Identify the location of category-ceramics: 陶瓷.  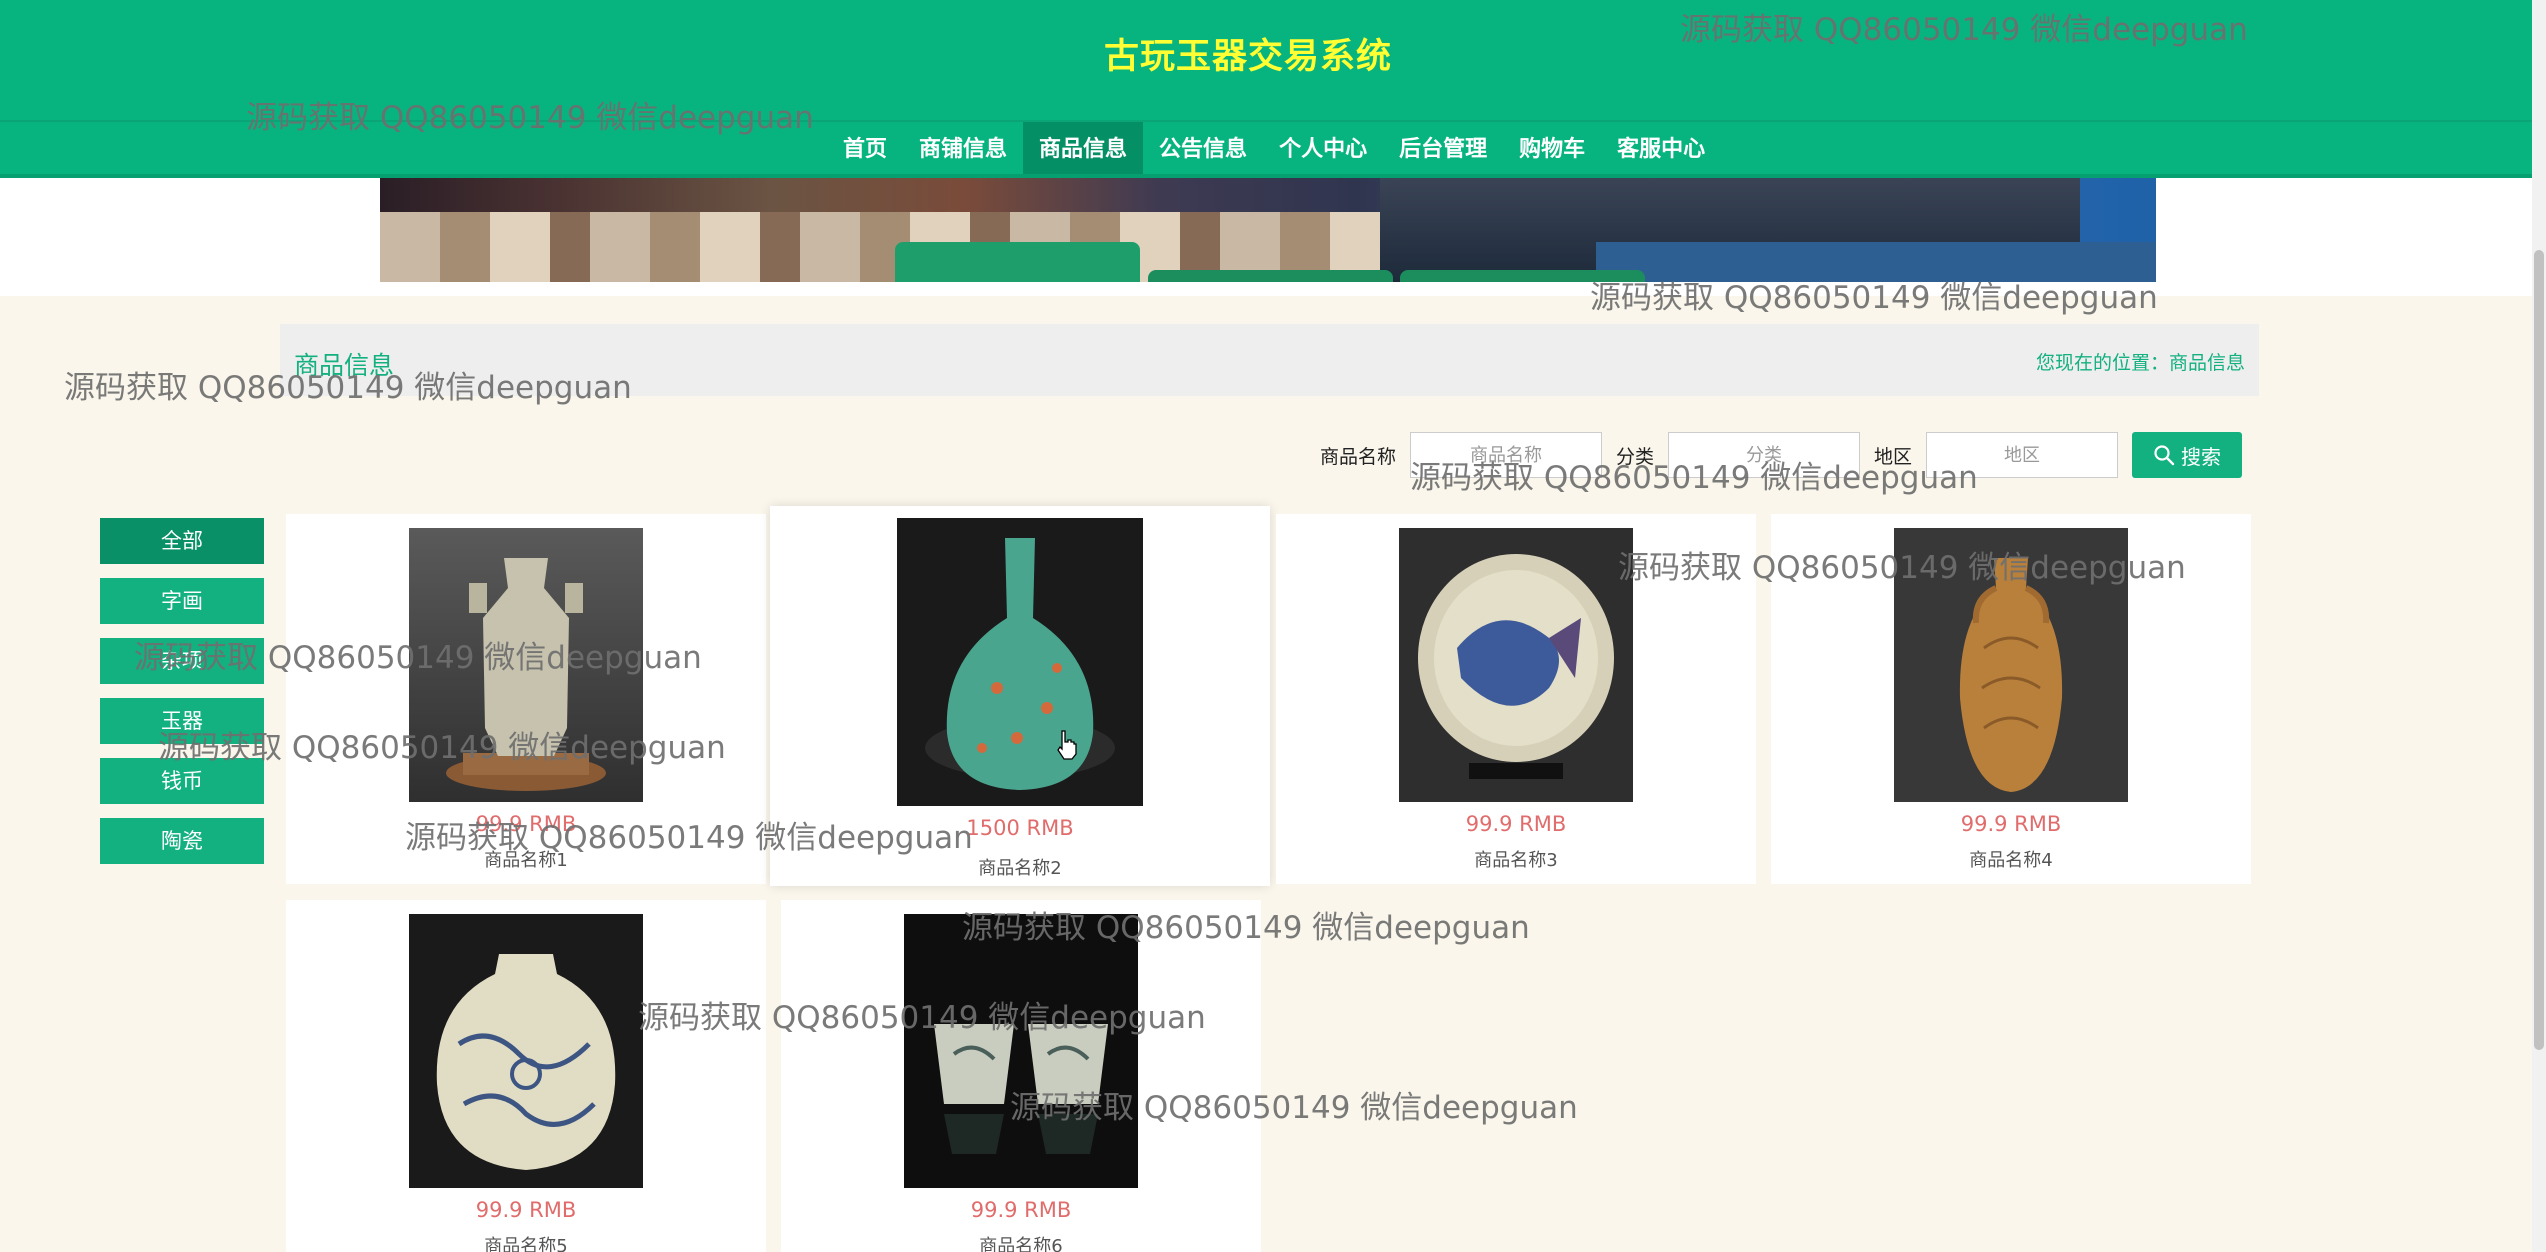
(182, 841).